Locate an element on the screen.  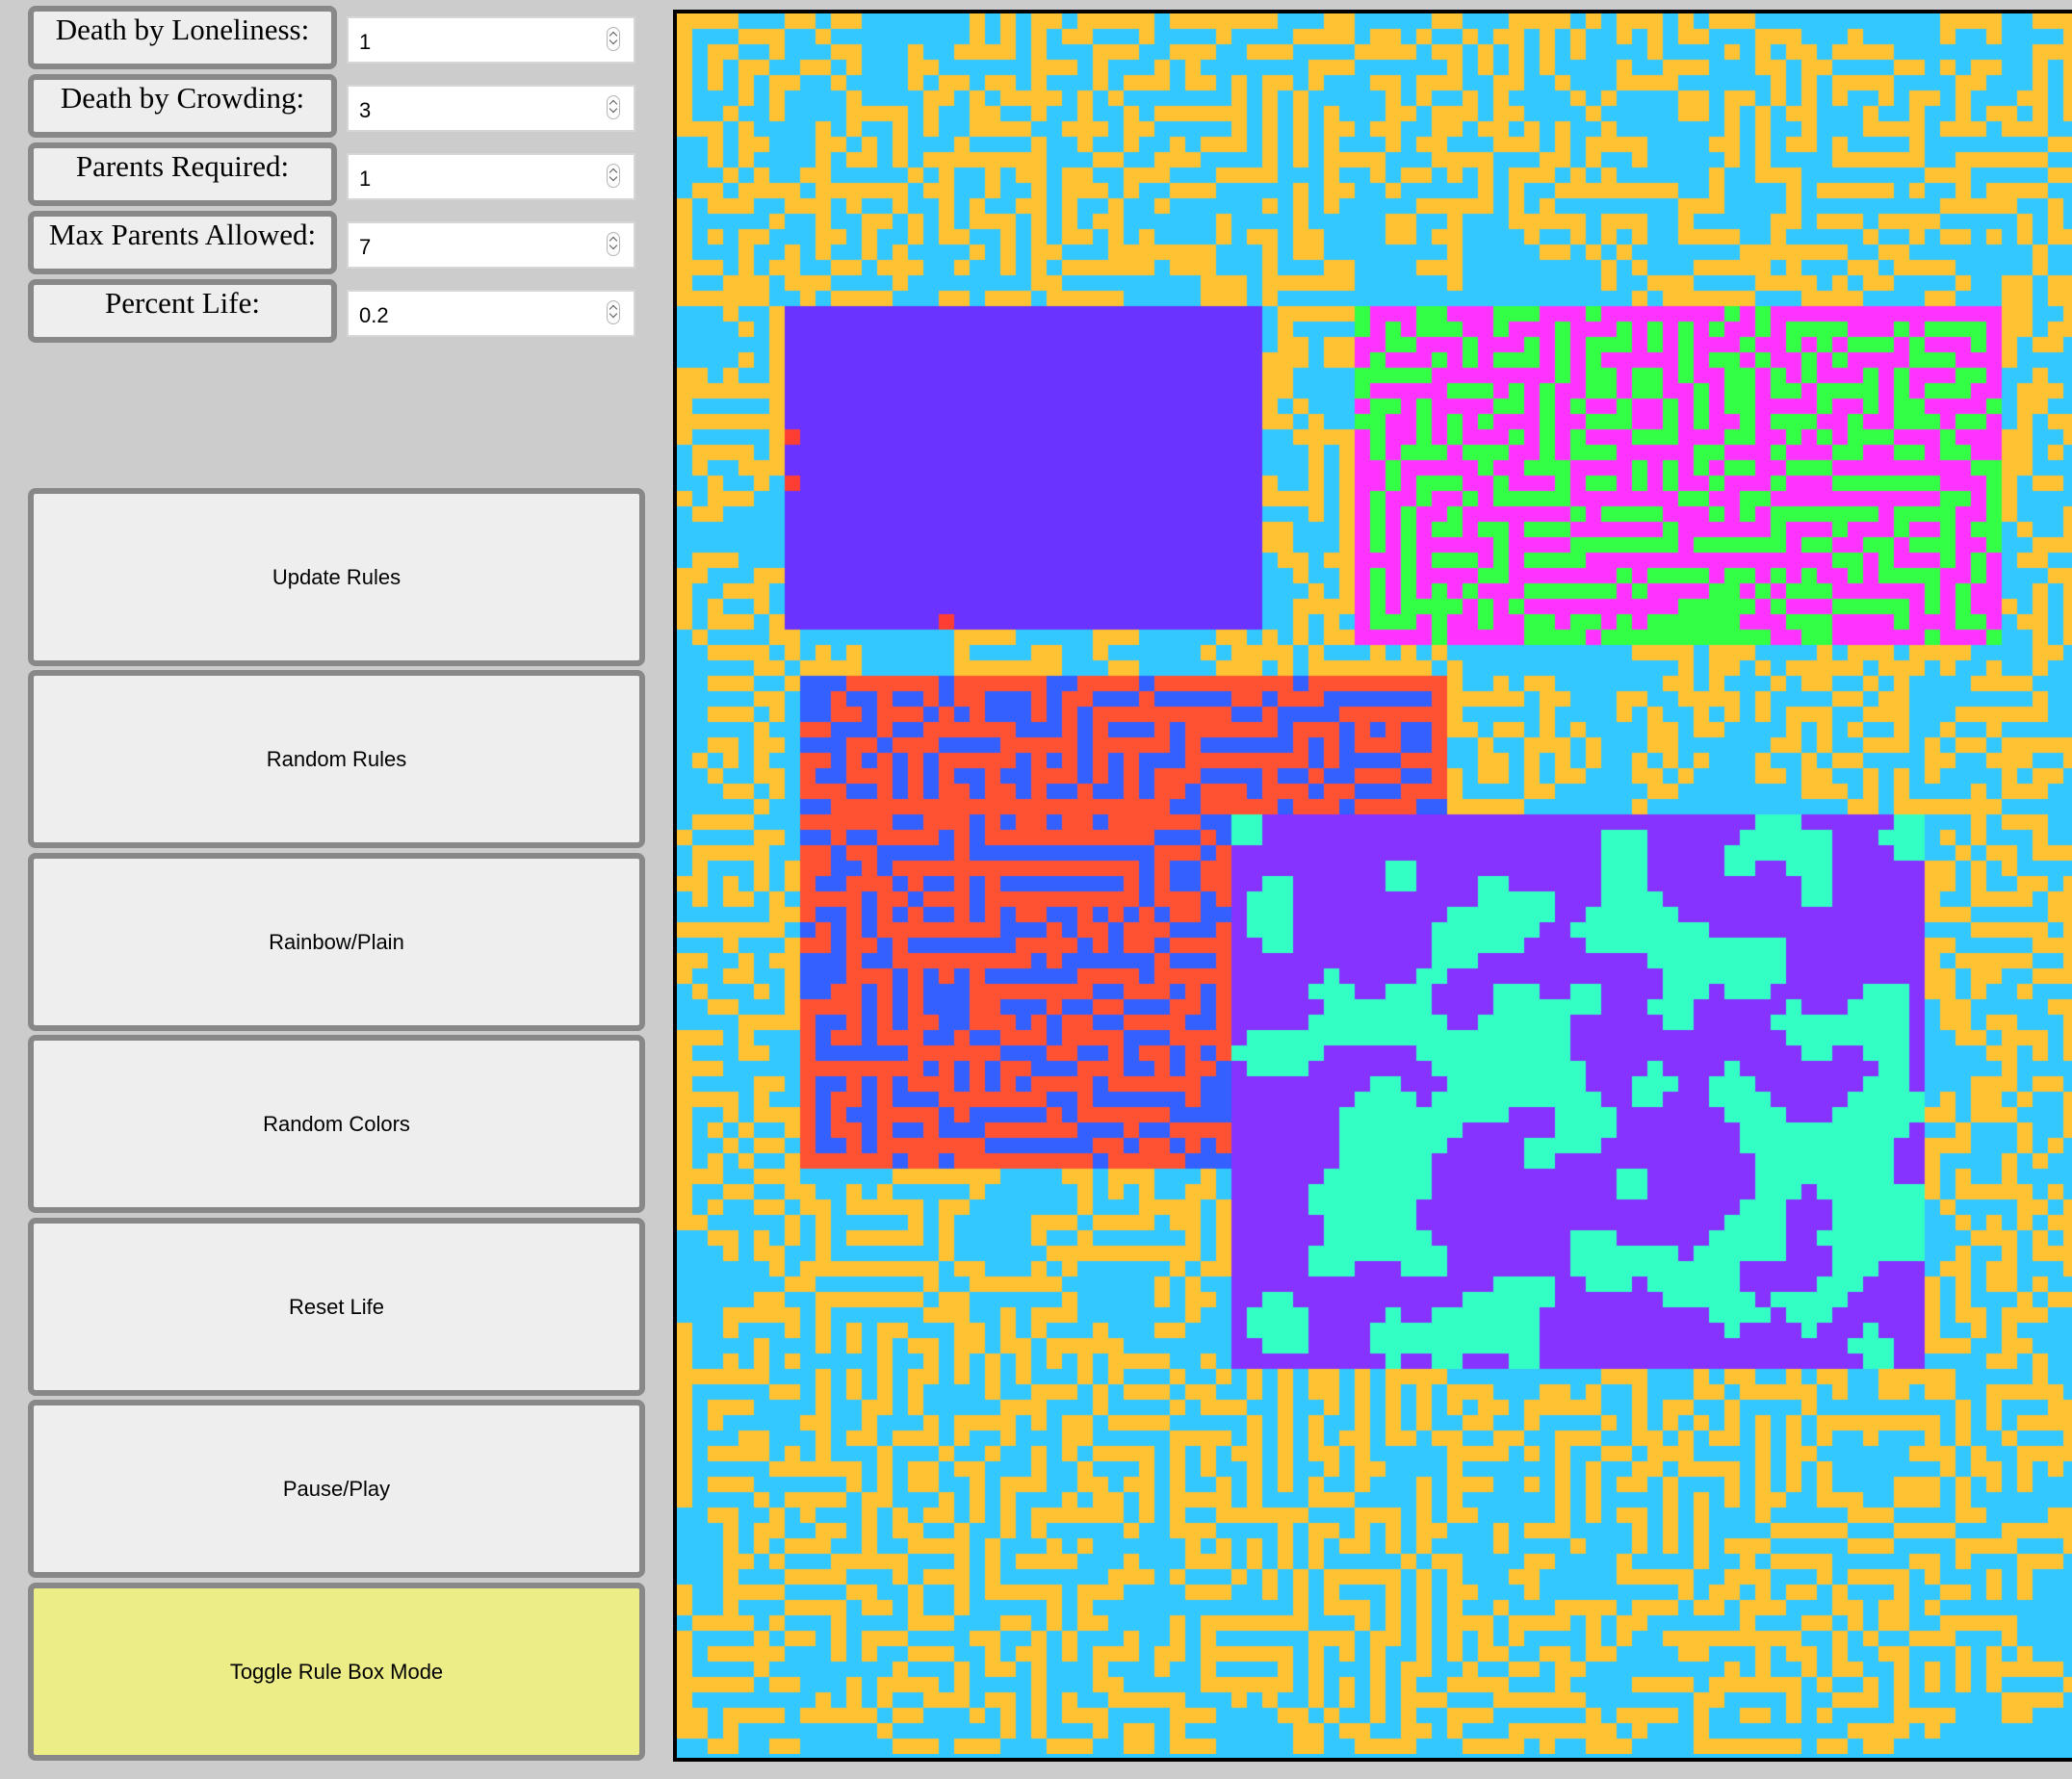
death-by-loneliness-label: Death by Loneliness: is located at coordinates (182, 37).